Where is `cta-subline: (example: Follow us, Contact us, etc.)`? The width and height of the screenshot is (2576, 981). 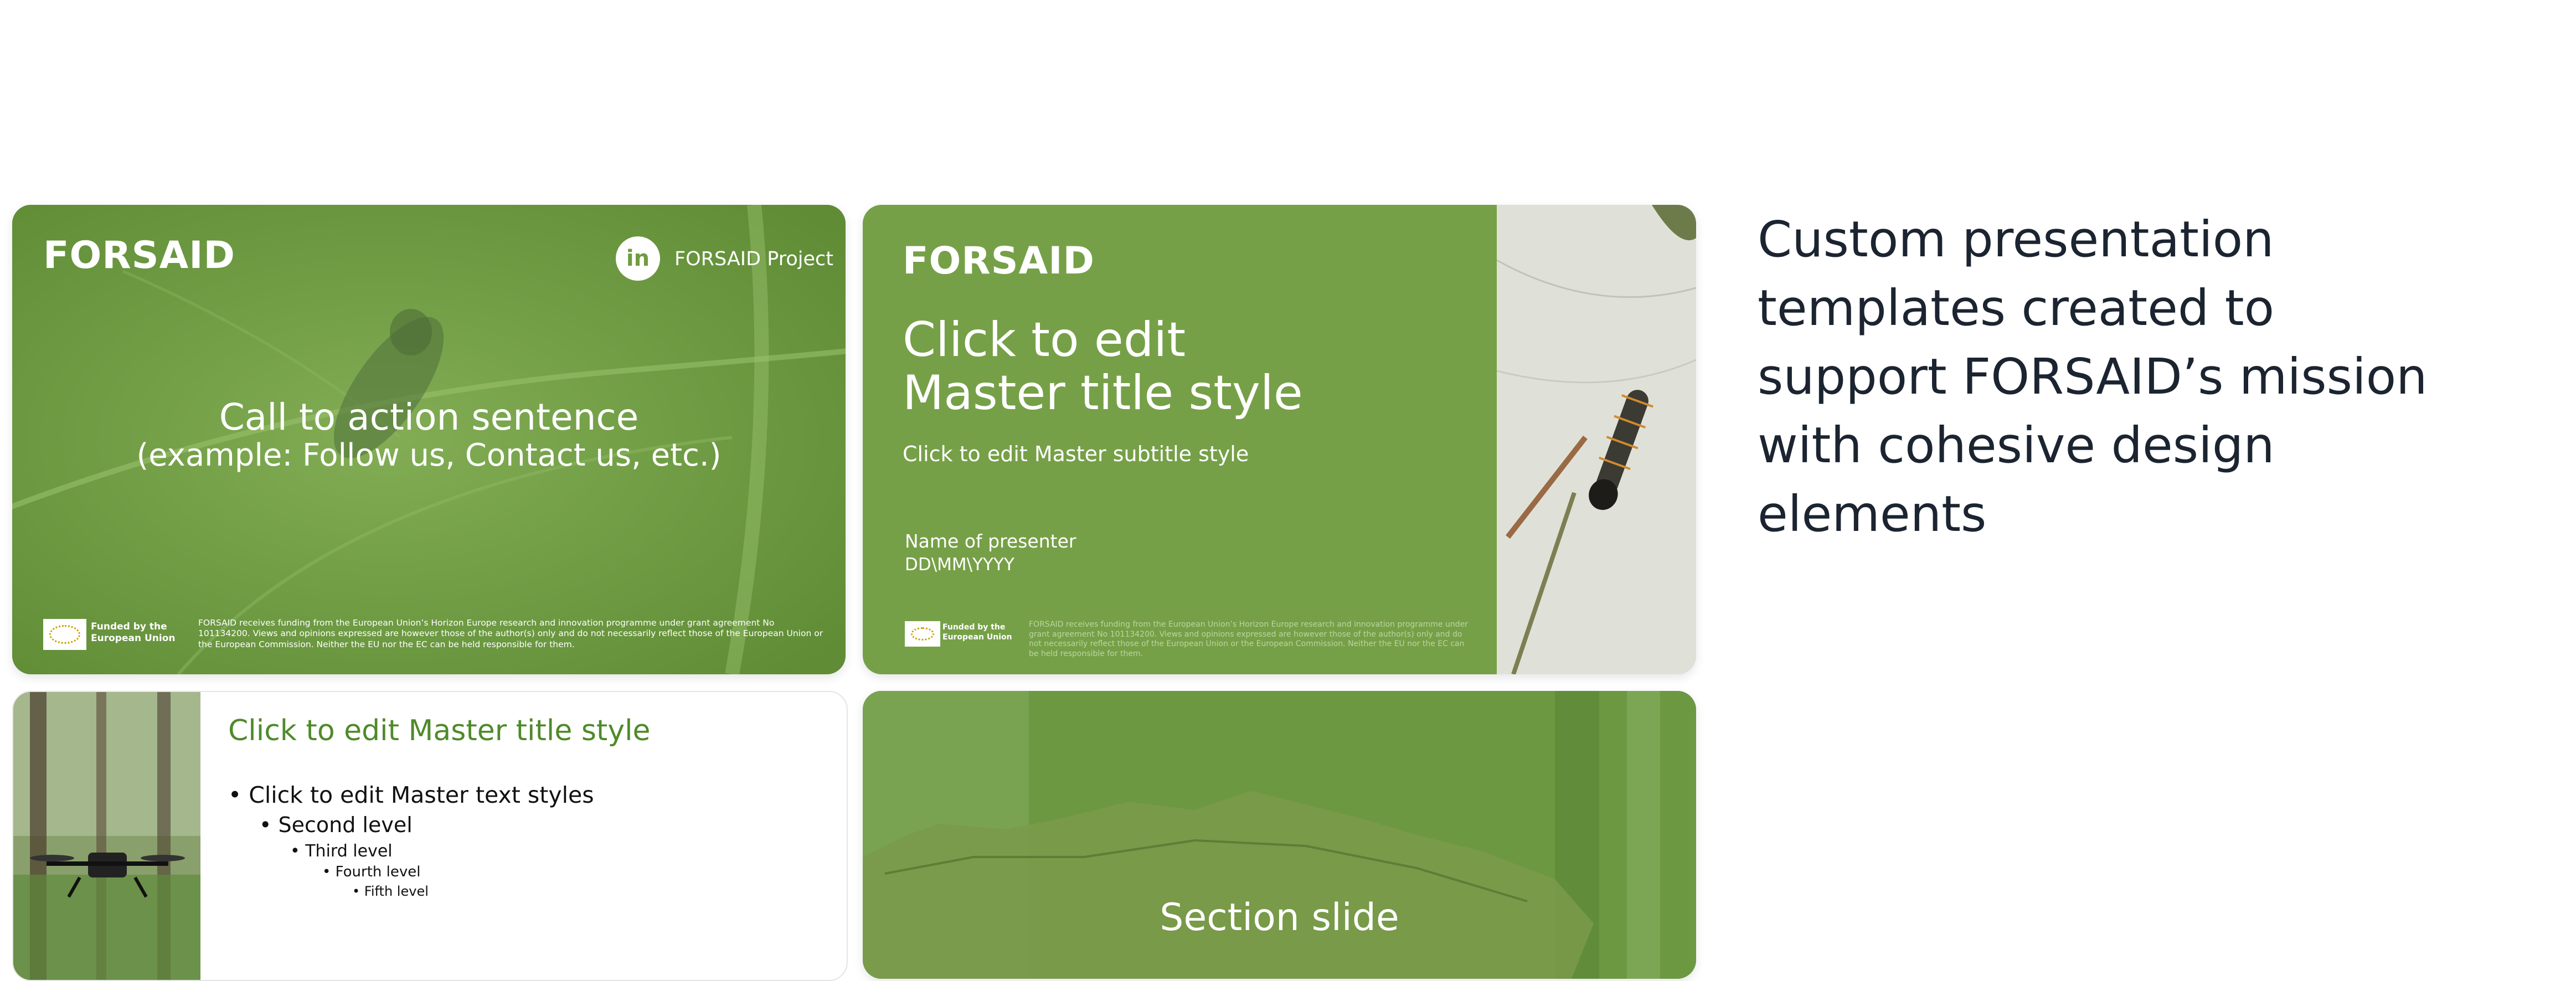 cta-subline: (example: Follow us, Contact us, etc.) is located at coordinates (429, 455).